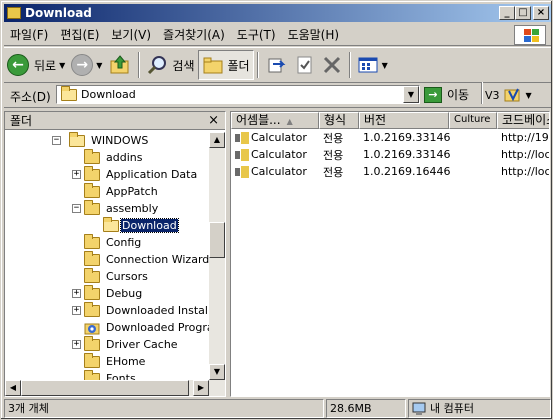 This screenshot has width=553, height=420. I want to click on status-location-label: 내 컴퓨터, so click(452, 408).